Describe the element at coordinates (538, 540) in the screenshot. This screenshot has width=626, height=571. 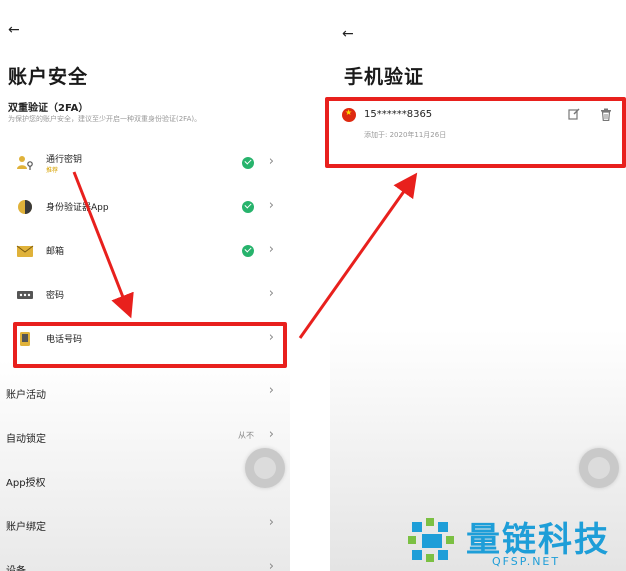
I see `brand-name: 量链科技` at that location.